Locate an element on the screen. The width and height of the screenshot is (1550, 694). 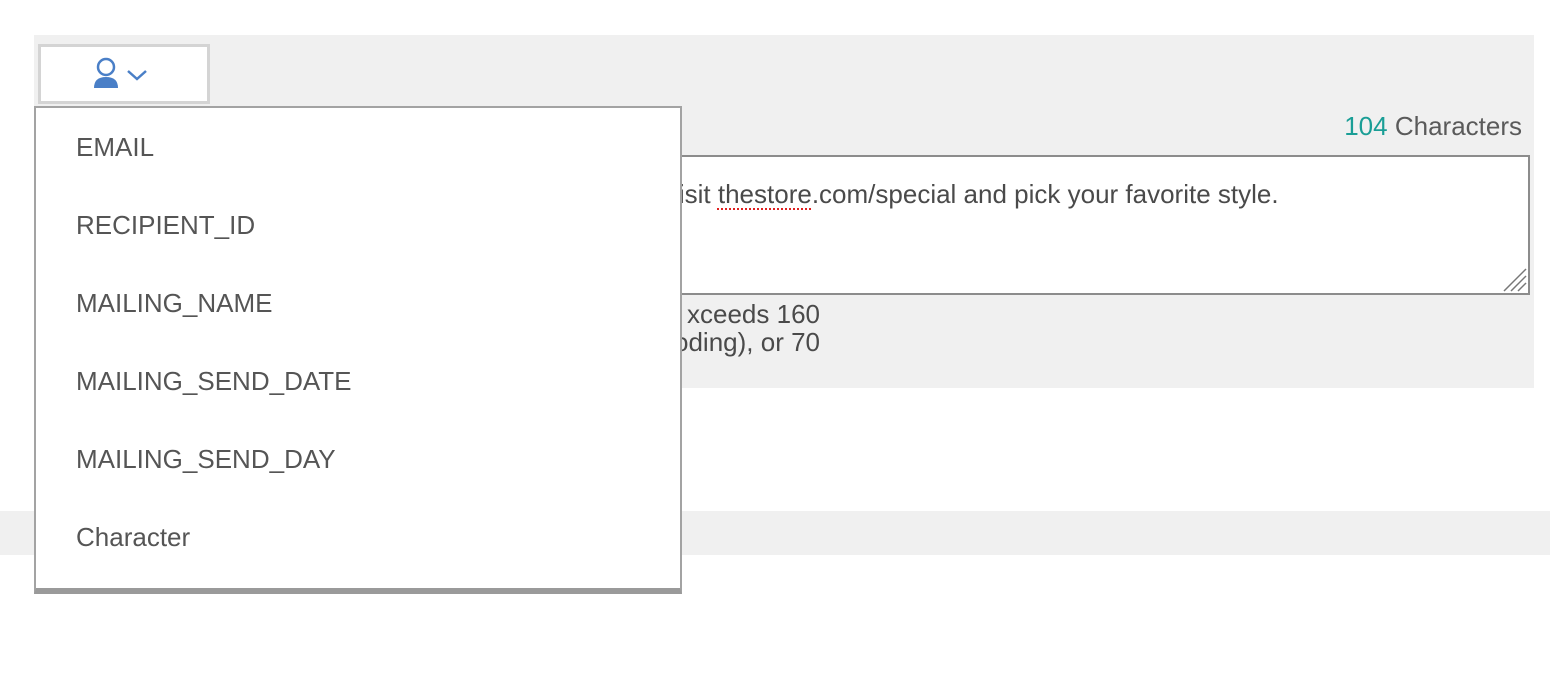
personalization-field-button is located at coordinates (124, 74).